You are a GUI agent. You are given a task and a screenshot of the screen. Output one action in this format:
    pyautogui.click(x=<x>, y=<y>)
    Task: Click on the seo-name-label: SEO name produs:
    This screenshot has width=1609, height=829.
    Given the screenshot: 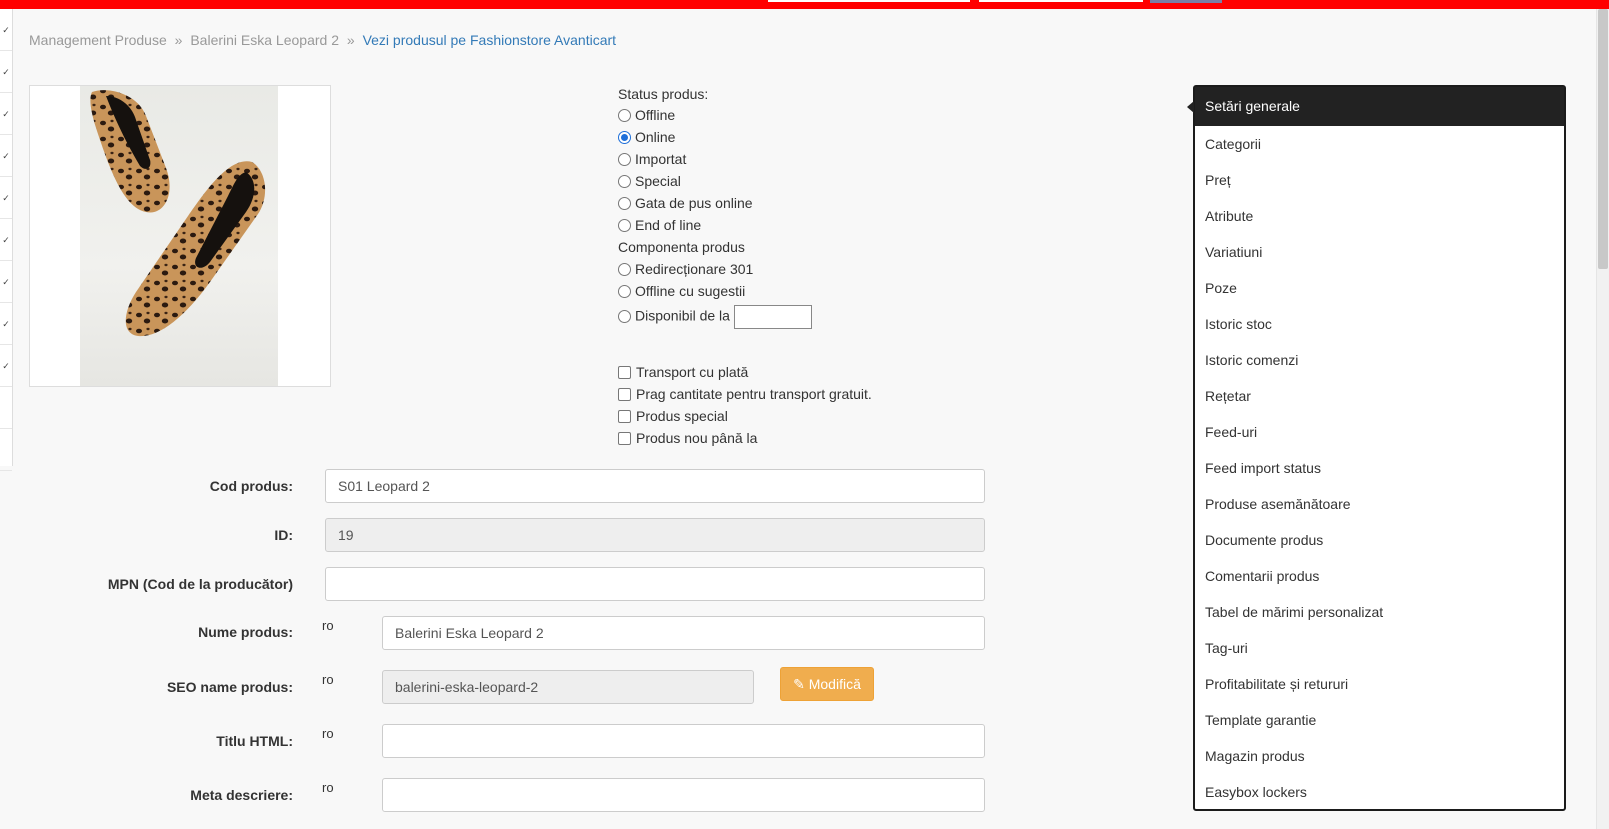 What is the action you would take?
    pyautogui.click(x=229, y=687)
    